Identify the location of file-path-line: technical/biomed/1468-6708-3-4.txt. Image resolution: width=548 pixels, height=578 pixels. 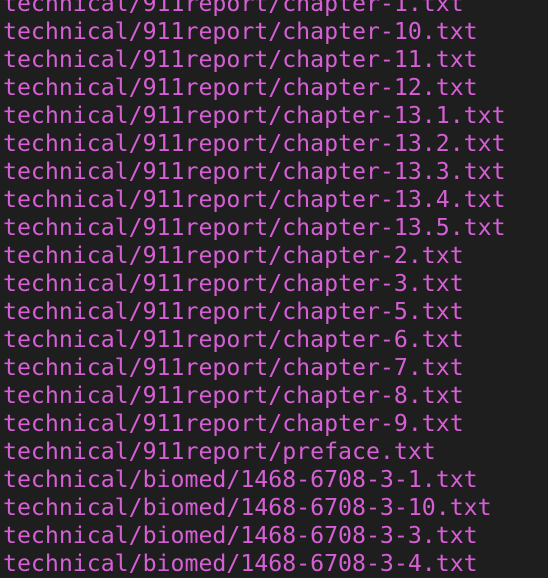
(240, 563).